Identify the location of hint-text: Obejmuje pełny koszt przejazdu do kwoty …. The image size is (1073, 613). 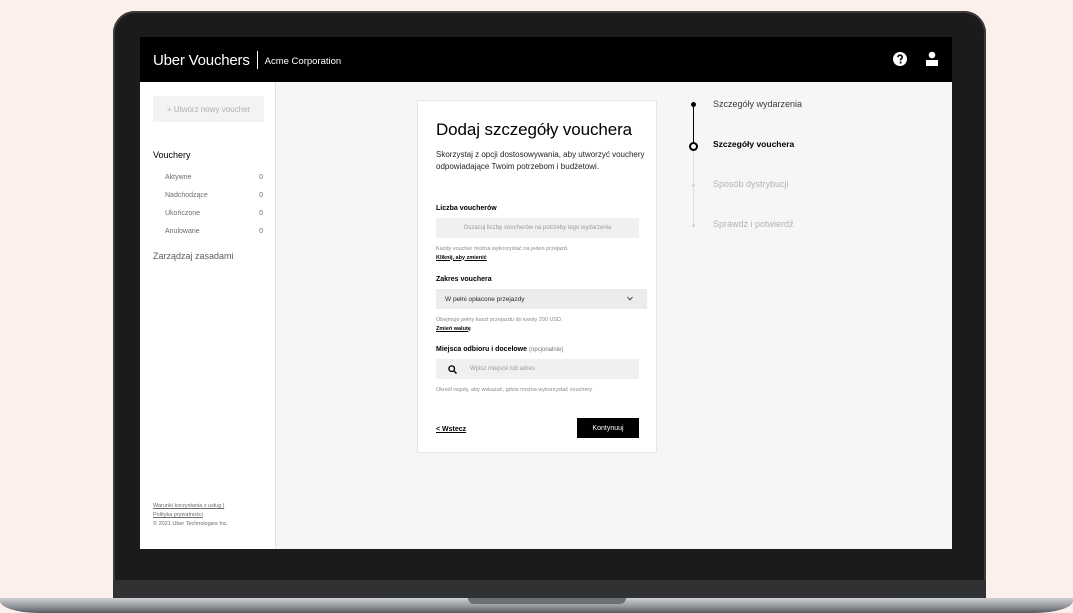
(499, 320).